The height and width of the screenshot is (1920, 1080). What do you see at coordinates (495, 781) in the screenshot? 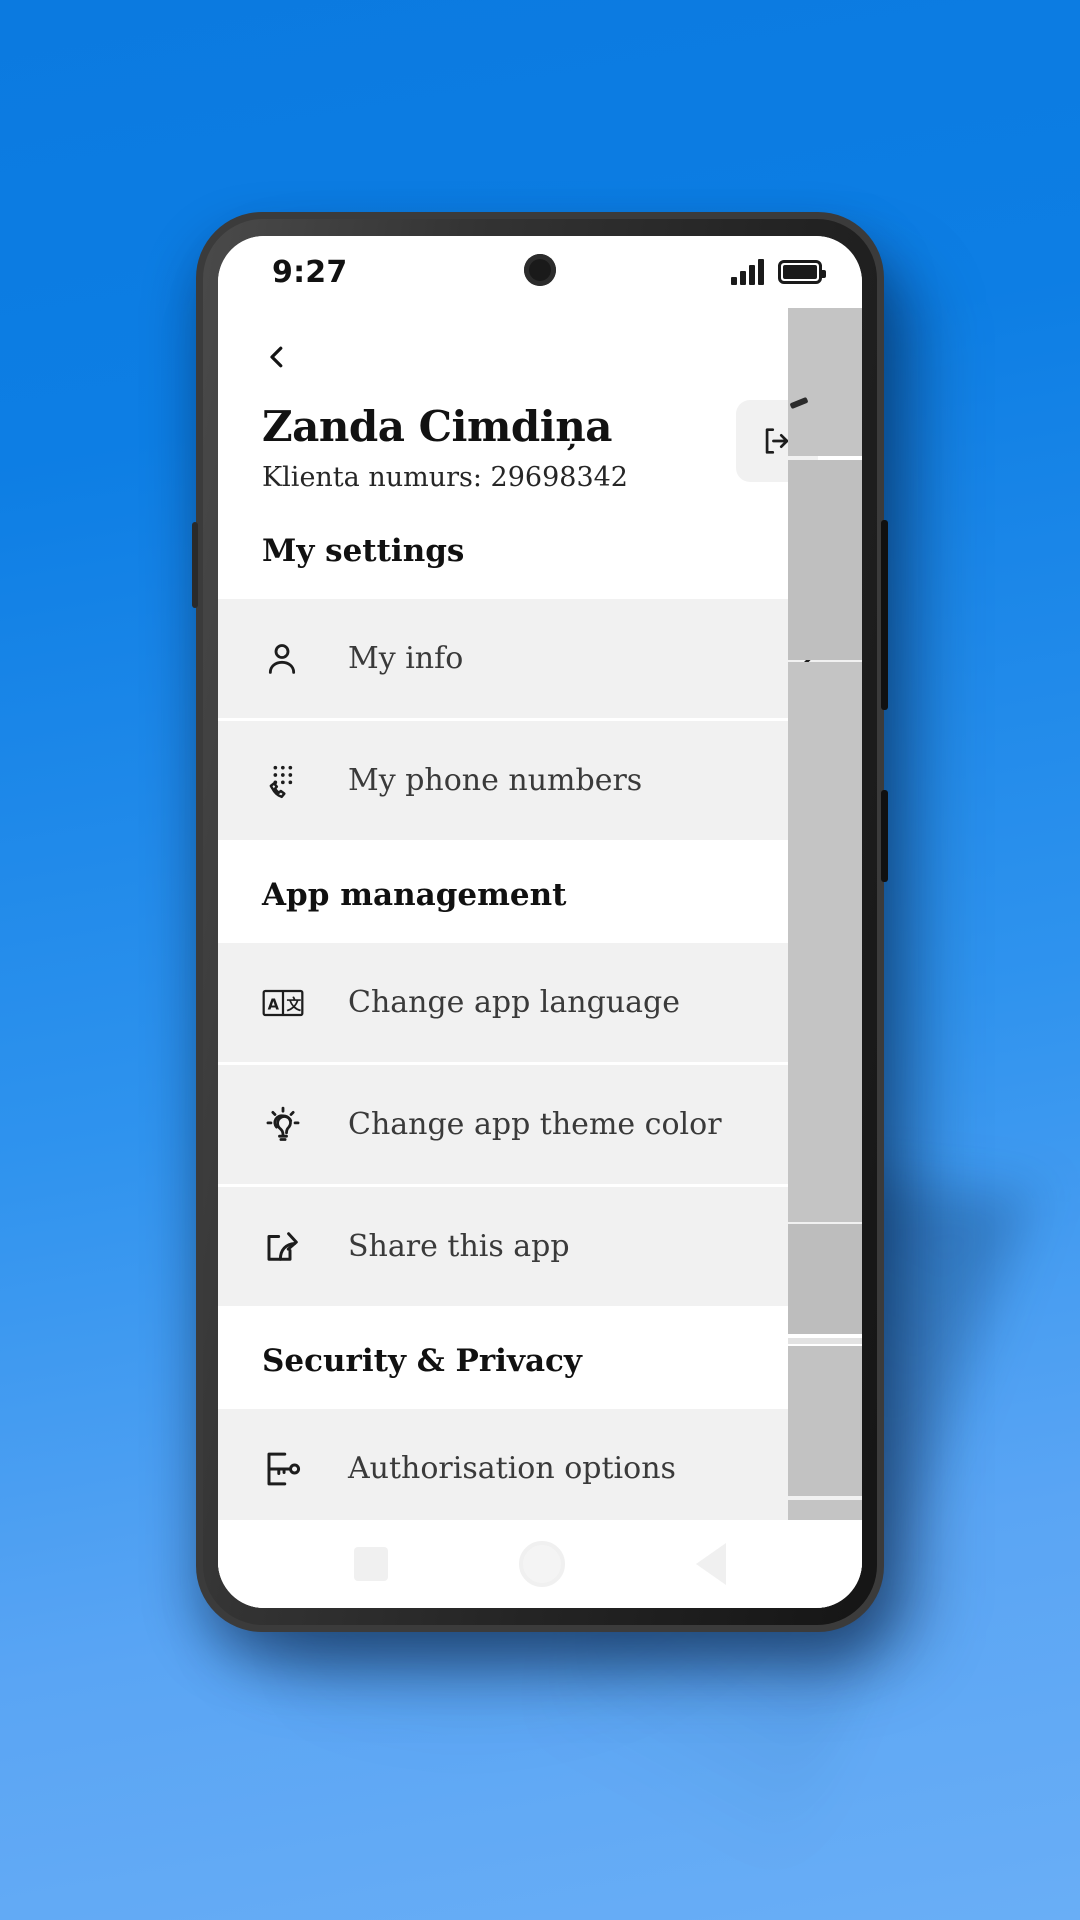
I see `list-item-label: My phone numbers` at bounding box center [495, 781].